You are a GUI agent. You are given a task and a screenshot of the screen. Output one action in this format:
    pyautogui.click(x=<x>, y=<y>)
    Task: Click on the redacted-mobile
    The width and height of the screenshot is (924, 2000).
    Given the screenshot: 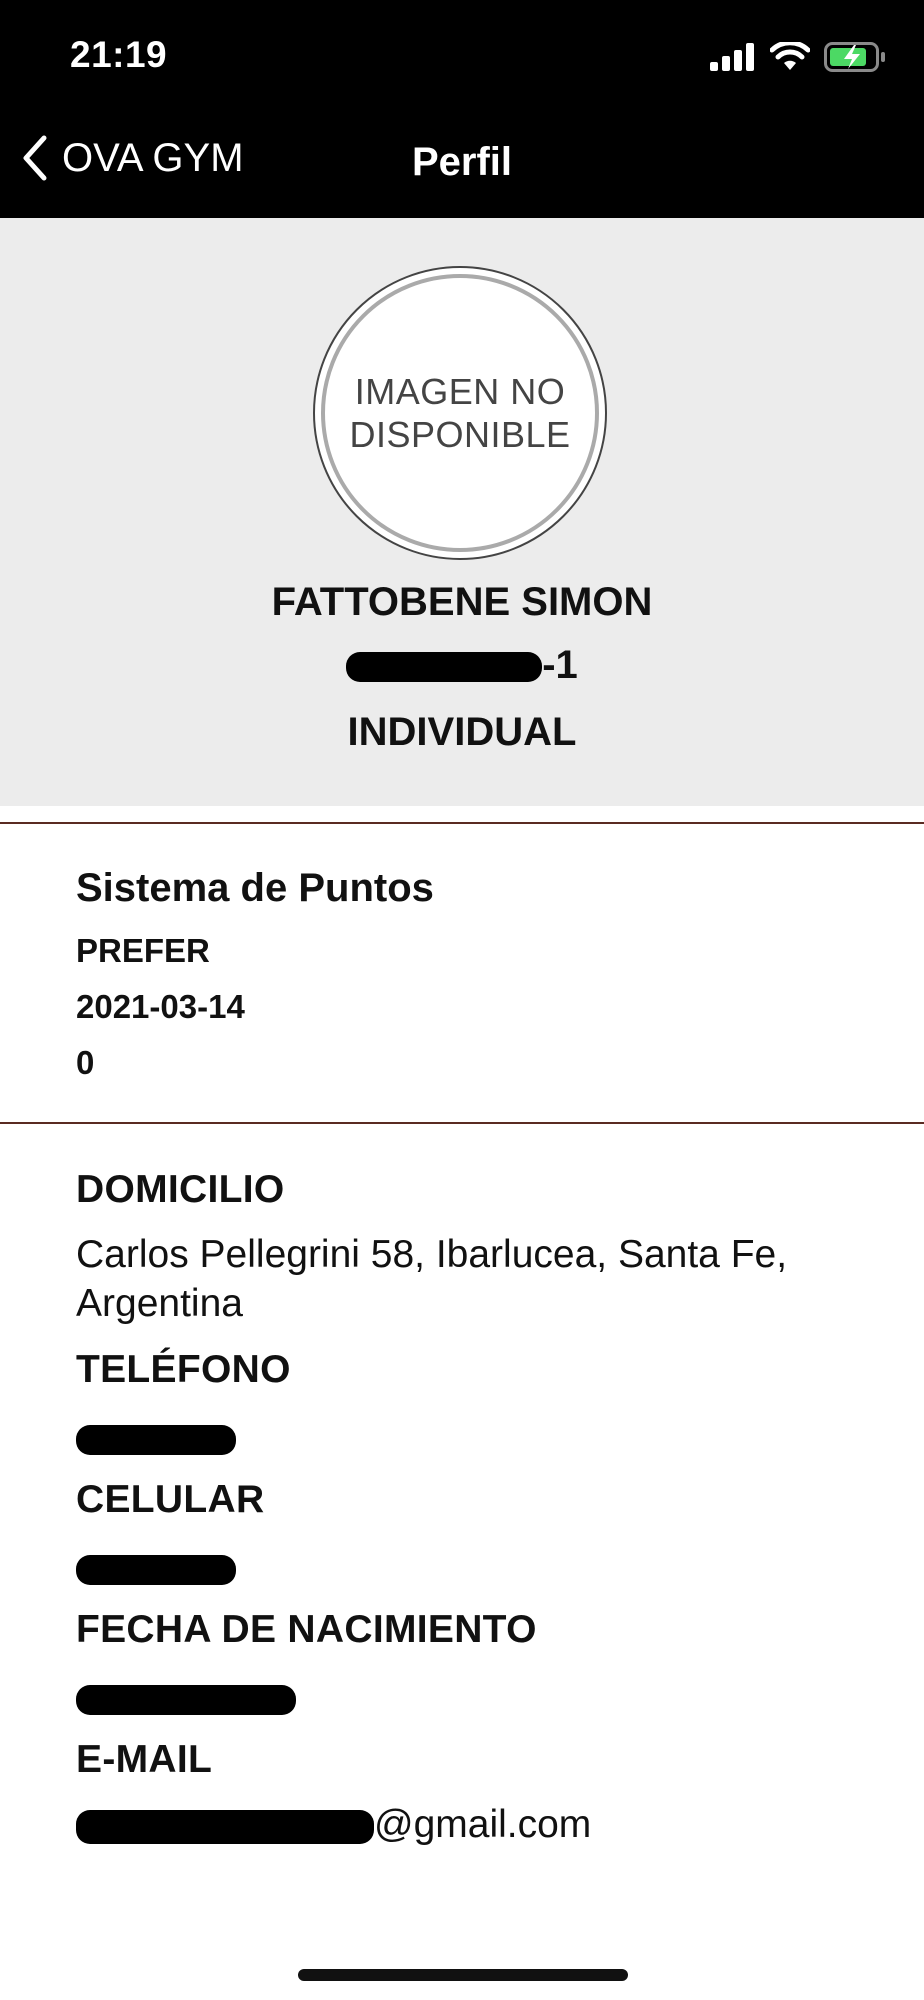 What is the action you would take?
    pyautogui.click(x=156, y=1569)
    